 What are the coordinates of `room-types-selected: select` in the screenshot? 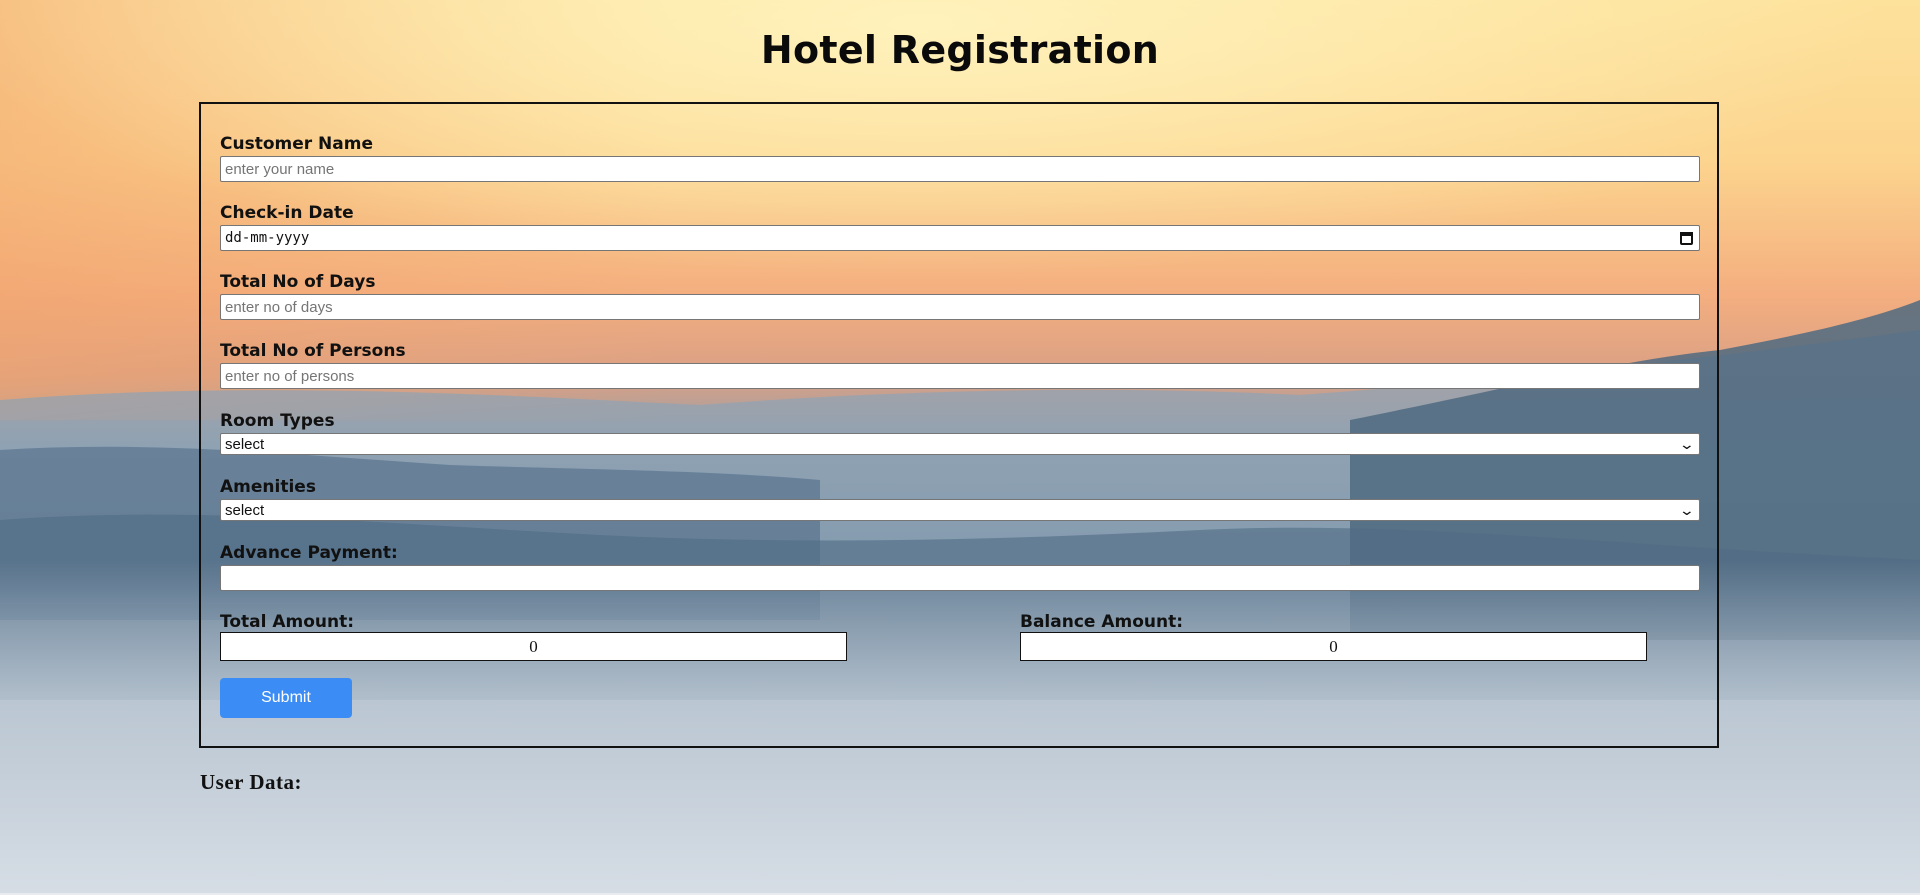 It's located at (245, 444).